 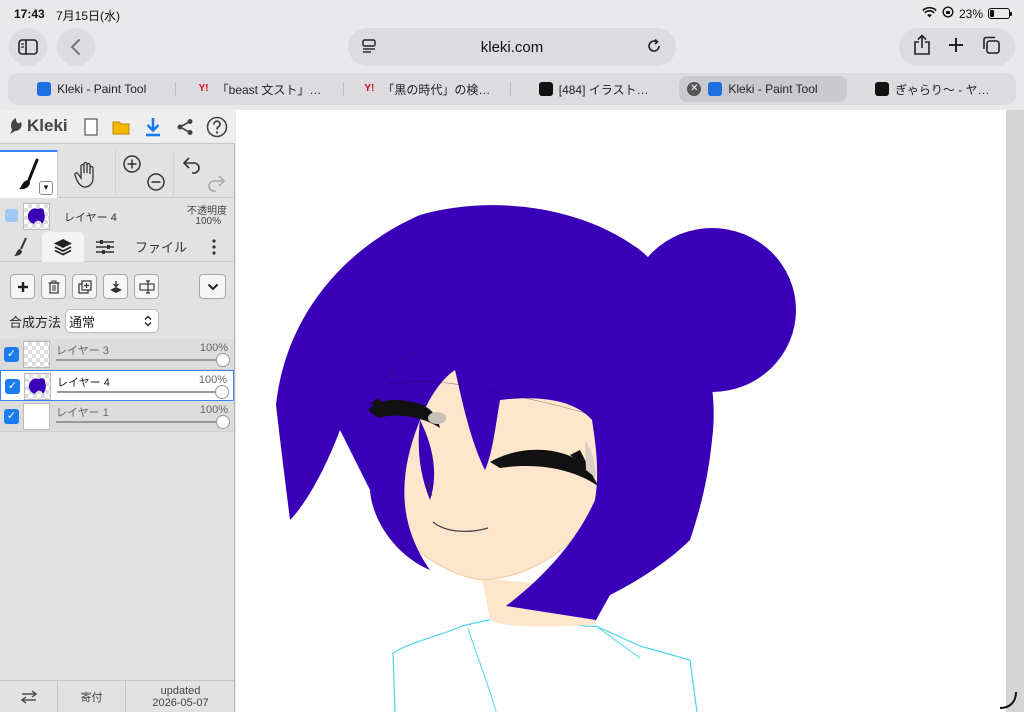 I want to click on battery-percent: 23%, so click(x=970, y=13).